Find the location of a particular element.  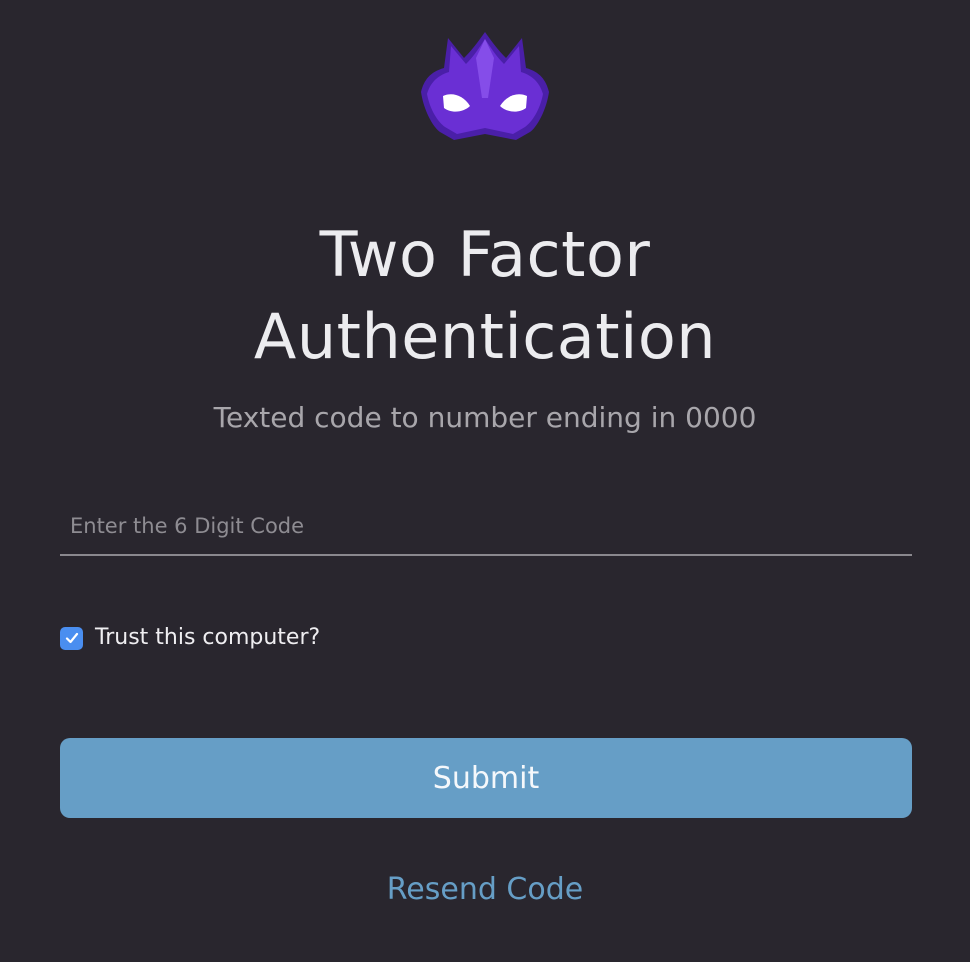

code-input is located at coordinates (486, 526).